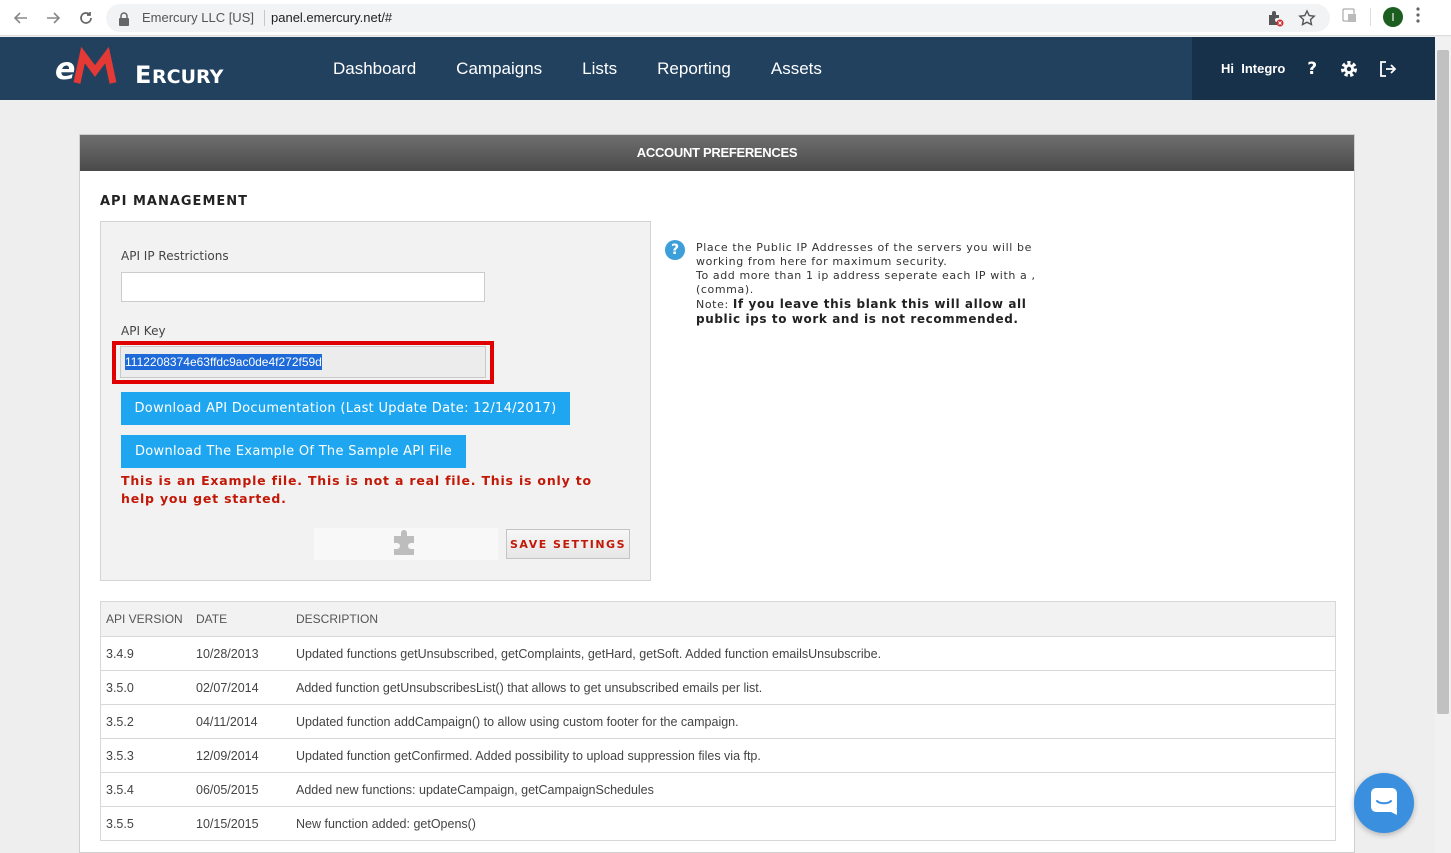 The width and height of the screenshot is (1451, 853). I want to click on extension-icon, so click(1349, 17).